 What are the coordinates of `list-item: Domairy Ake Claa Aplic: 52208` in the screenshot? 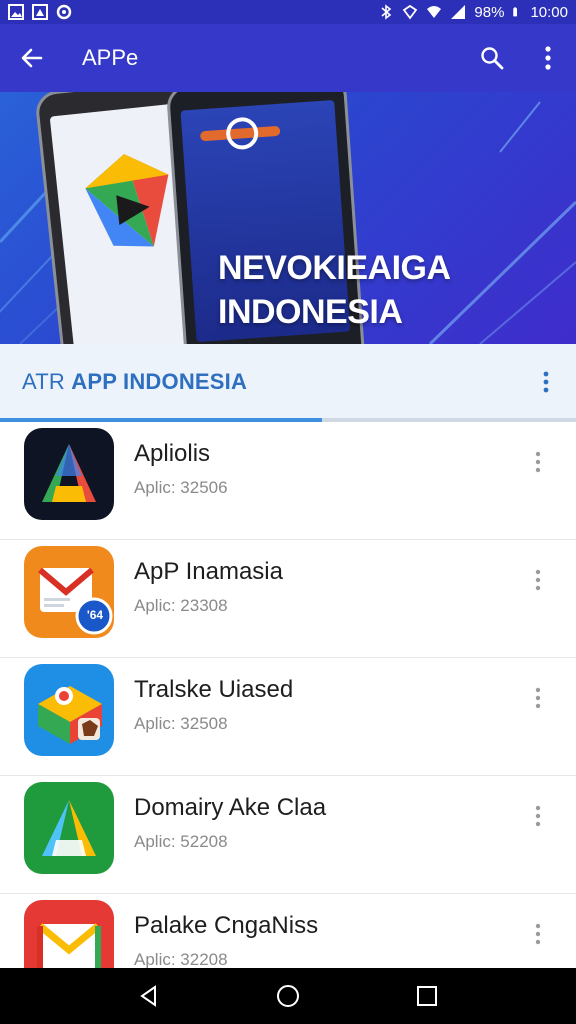 It's located at (288, 835).